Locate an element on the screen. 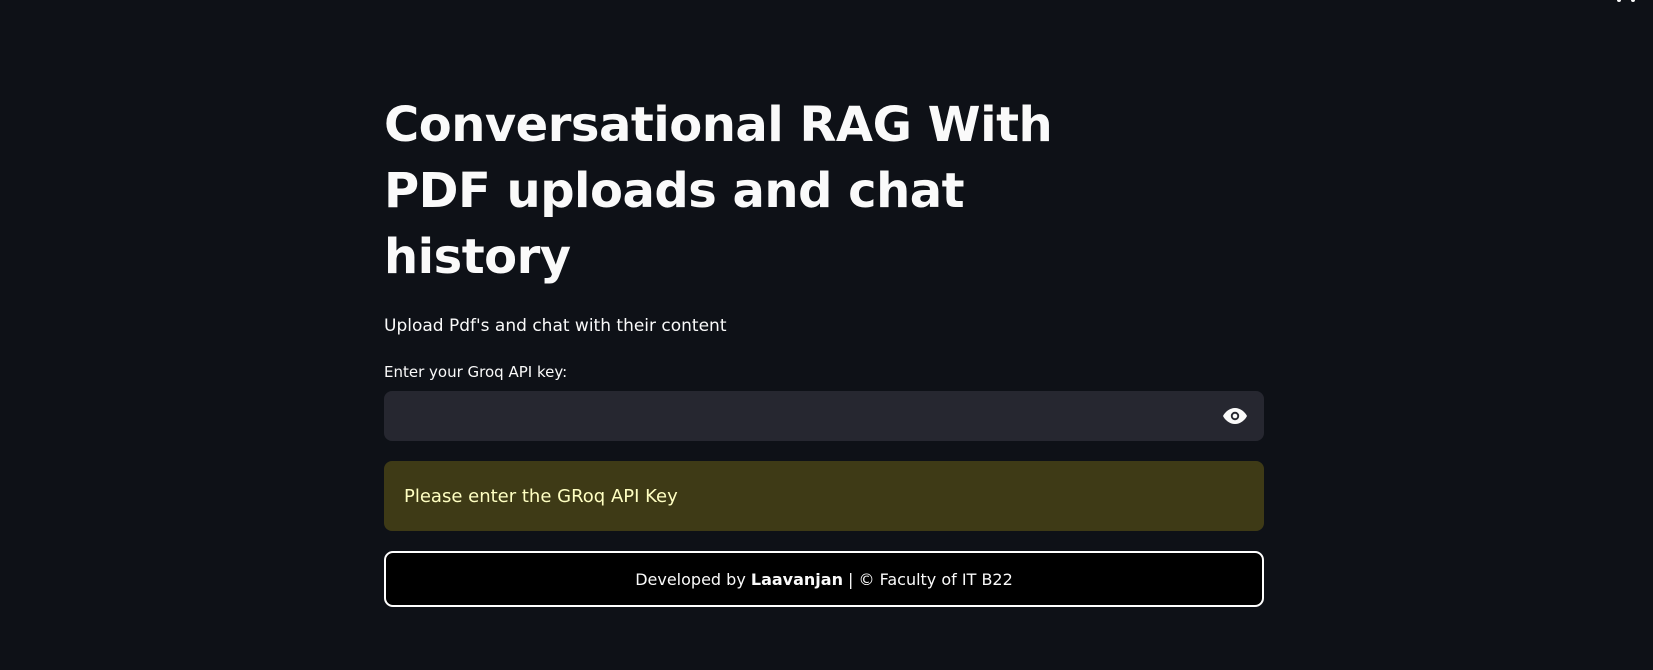  eye-icon is located at coordinates (1235, 416).